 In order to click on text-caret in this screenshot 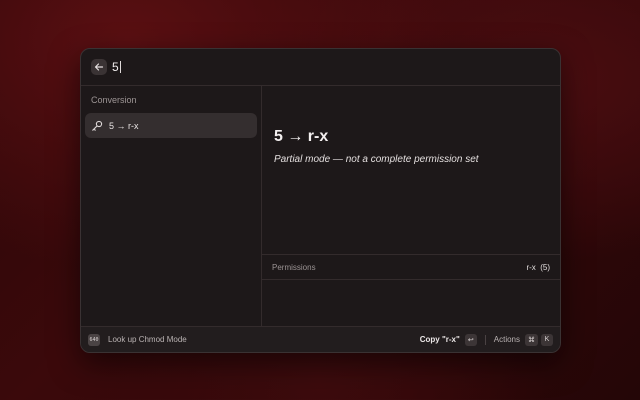, I will do `click(120, 67)`.